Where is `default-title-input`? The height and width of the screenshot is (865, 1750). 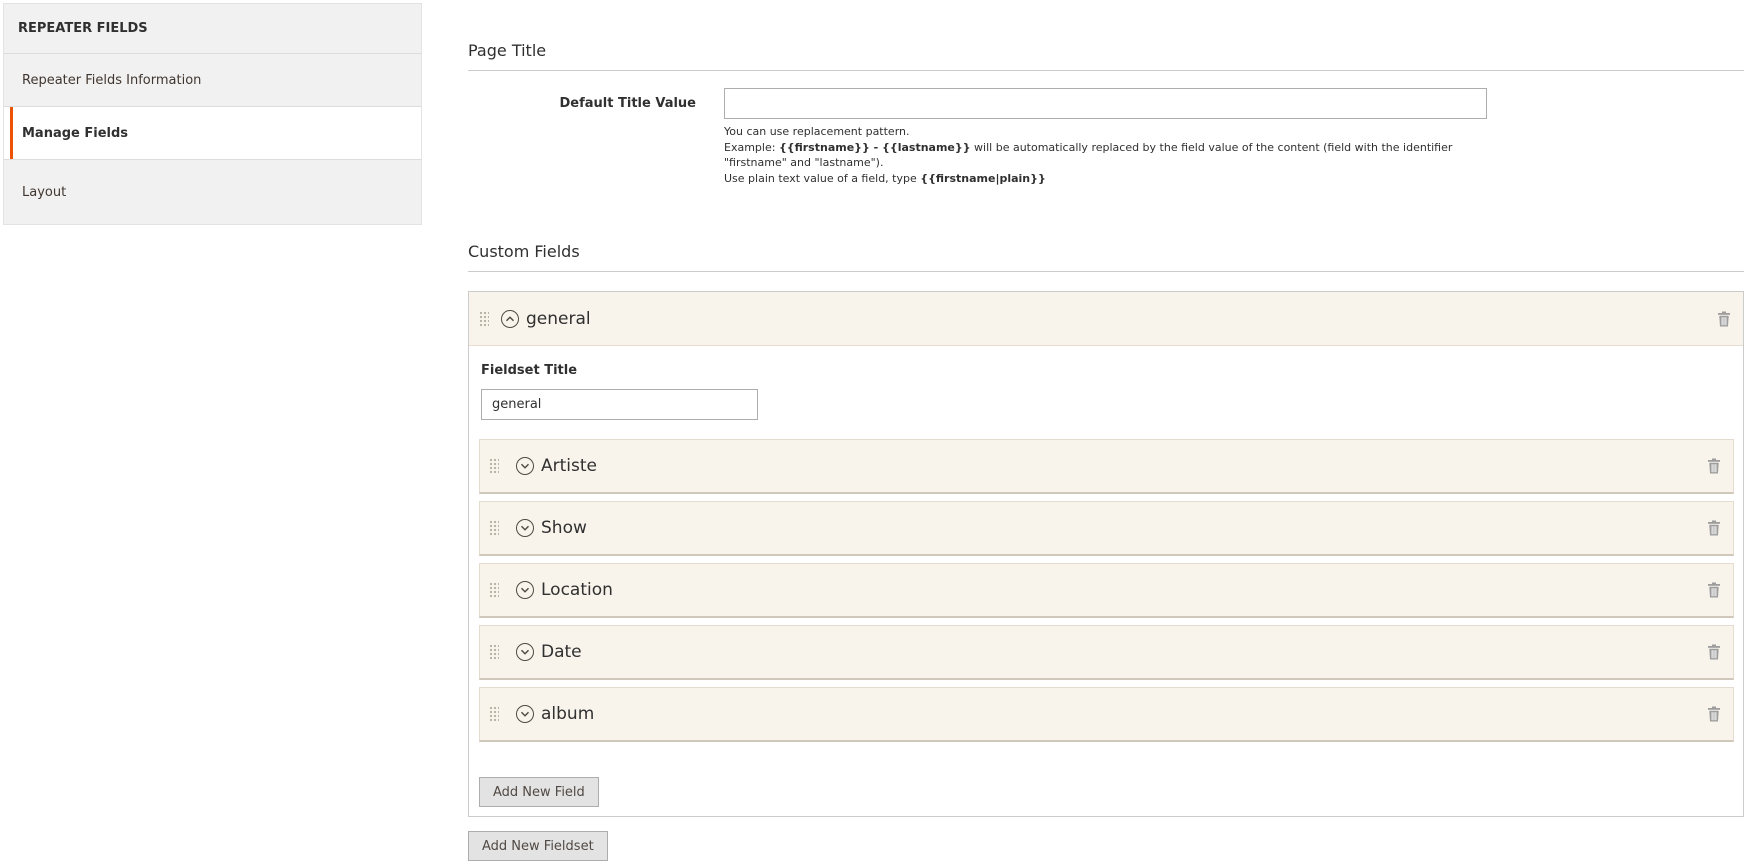
default-title-input is located at coordinates (1105, 103).